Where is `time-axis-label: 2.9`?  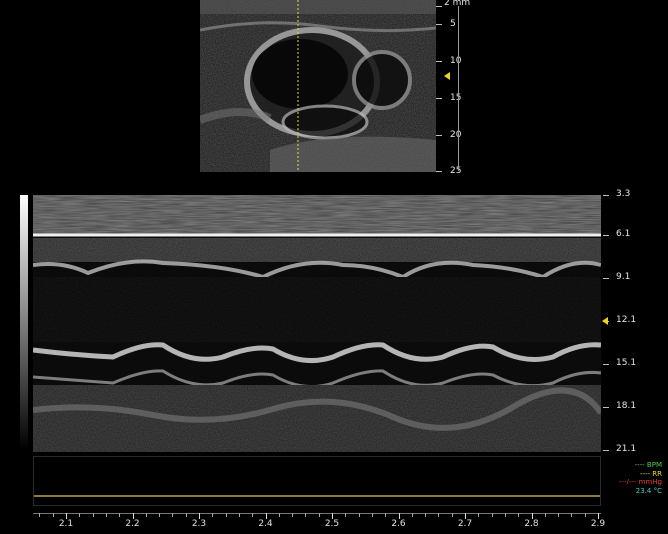
time-axis-label: 2.9 is located at coordinates (598, 524).